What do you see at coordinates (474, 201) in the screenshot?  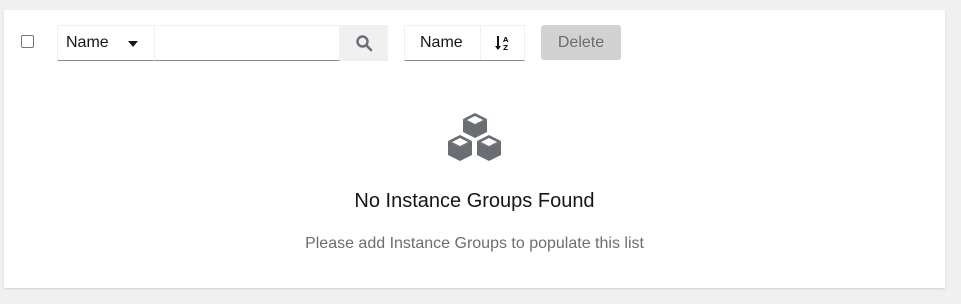 I see `empty-state-title: No Instance Groups Found` at bounding box center [474, 201].